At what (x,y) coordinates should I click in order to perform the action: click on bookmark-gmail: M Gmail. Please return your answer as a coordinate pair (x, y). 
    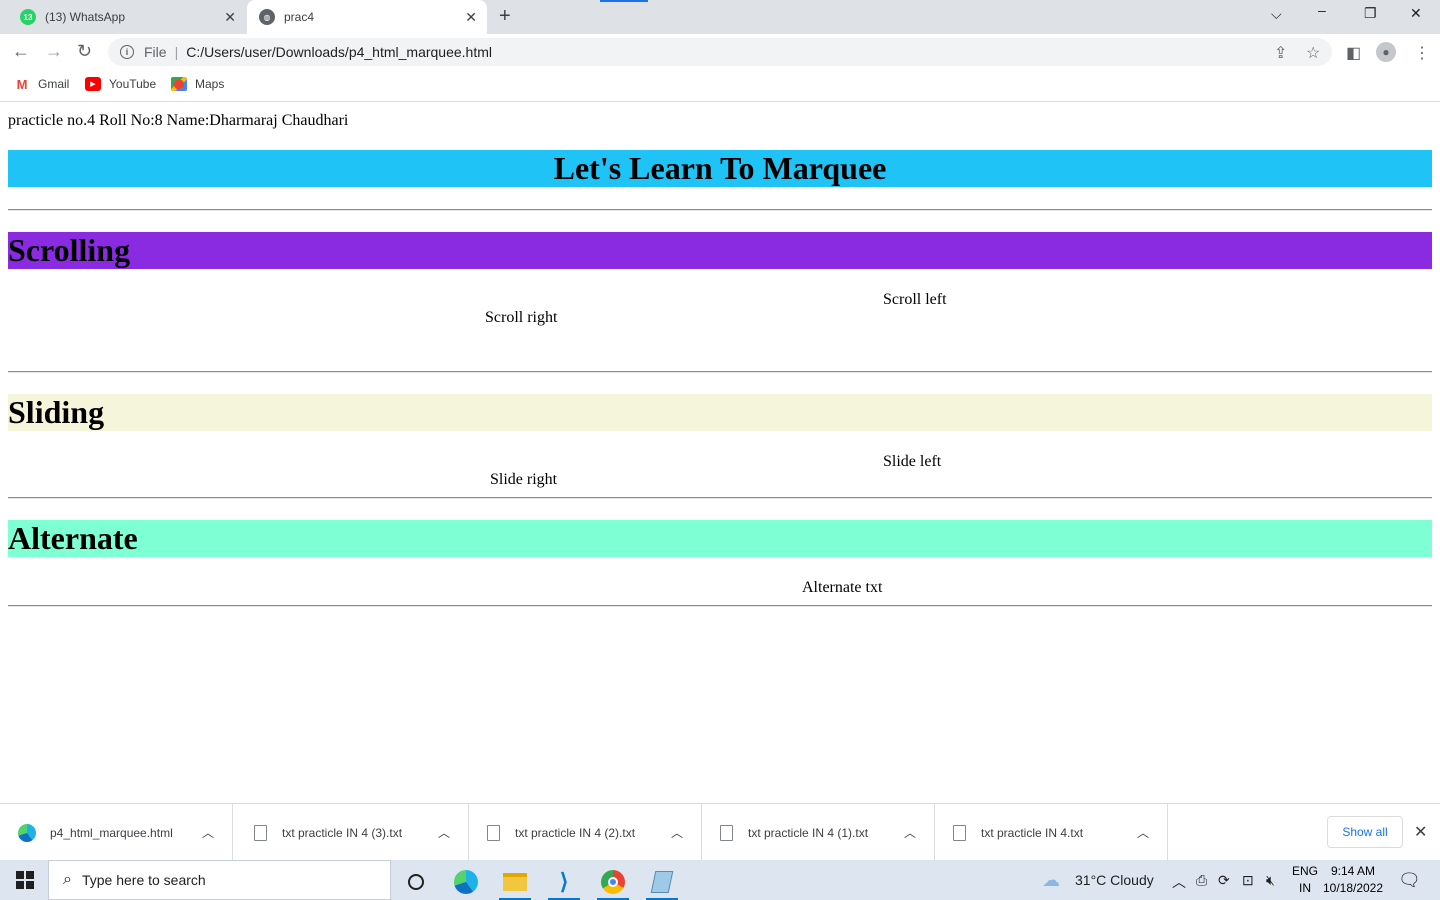
    Looking at the image, I should click on (42, 84).